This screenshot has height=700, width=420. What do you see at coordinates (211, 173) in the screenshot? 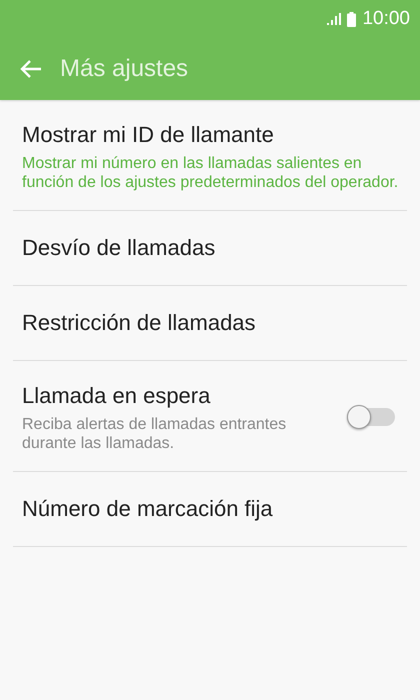
I see `setting-summary: Mostrar mi número en las llamadas salientes en función de los ajustes predeterminados del operador.` at bounding box center [211, 173].